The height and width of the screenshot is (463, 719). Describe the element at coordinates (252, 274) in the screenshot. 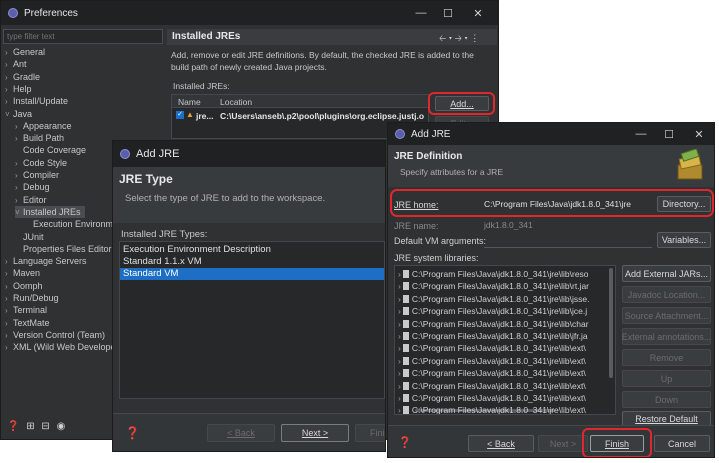

I see `jre-type-item: Standard VM` at that location.